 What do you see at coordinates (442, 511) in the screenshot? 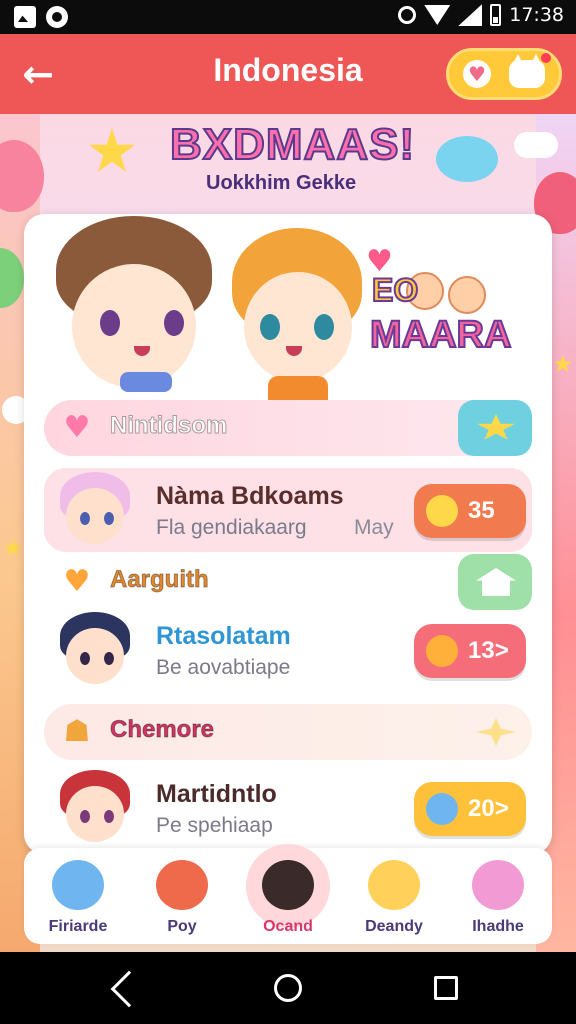
I see `coin-icon` at bounding box center [442, 511].